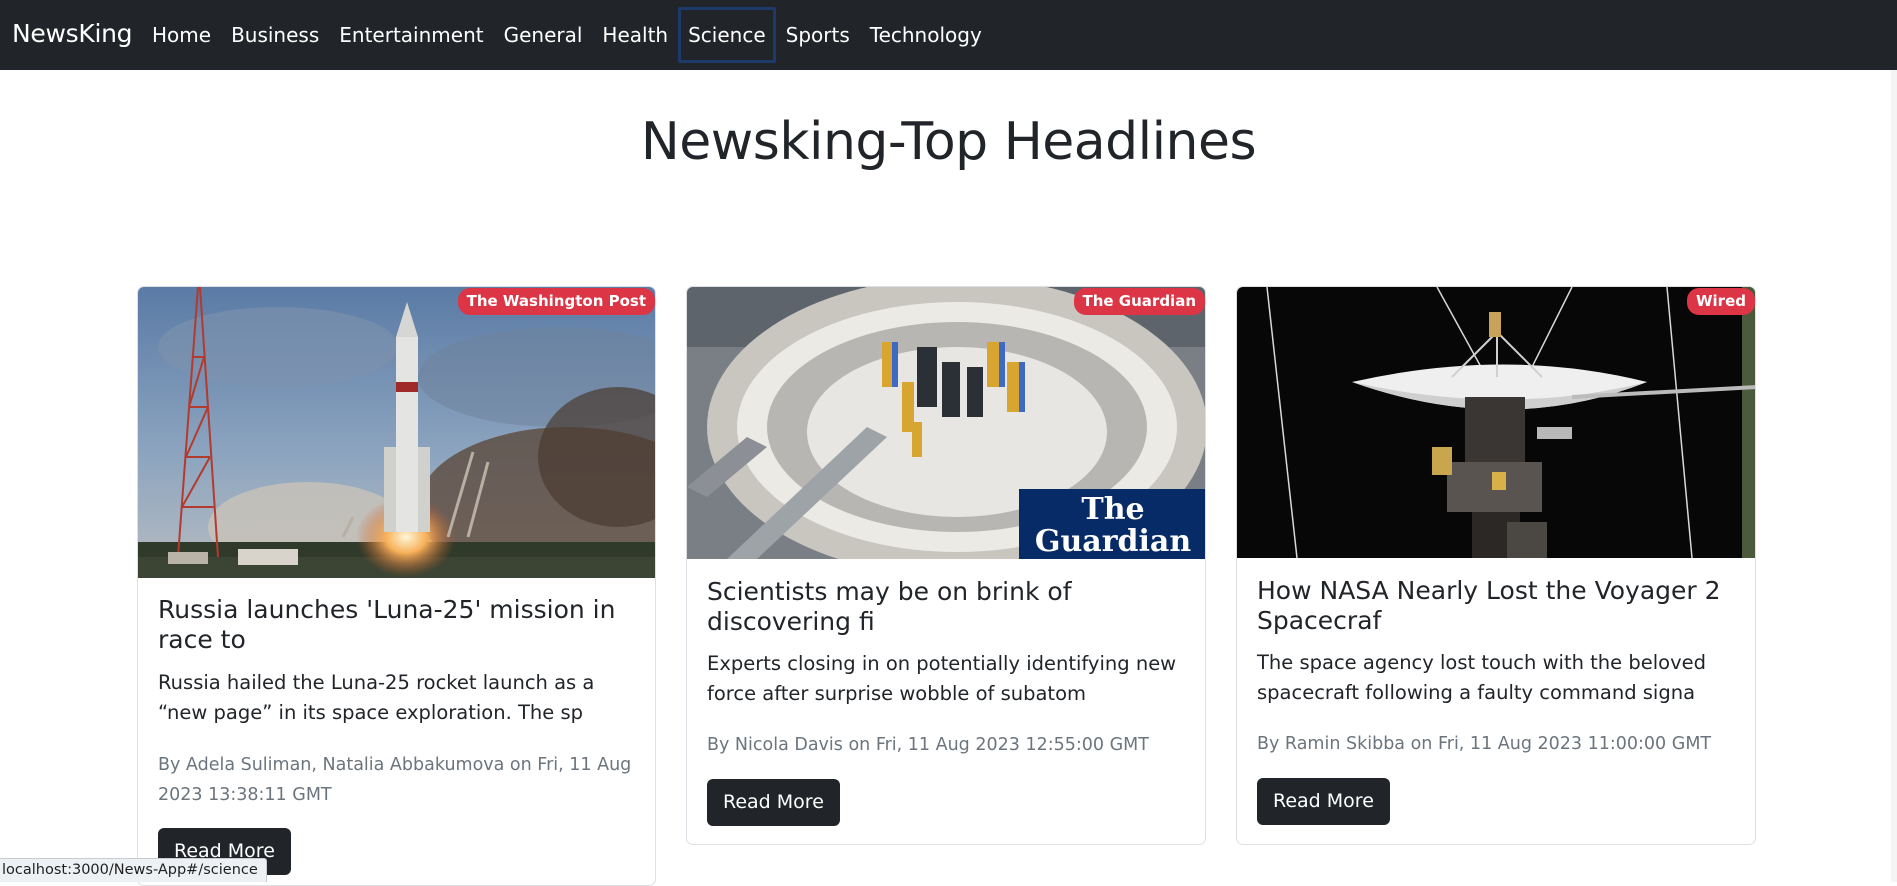 This screenshot has width=1897, height=886. What do you see at coordinates (1721, 301) in the screenshot?
I see `source-badge: Wired` at bounding box center [1721, 301].